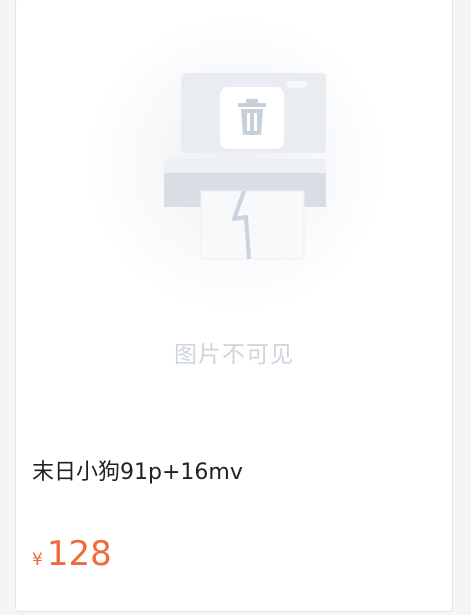 This screenshot has height=615, width=471. What do you see at coordinates (79, 554) in the screenshot?
I see `price-amount: 128` at bounding box center [79, 554].